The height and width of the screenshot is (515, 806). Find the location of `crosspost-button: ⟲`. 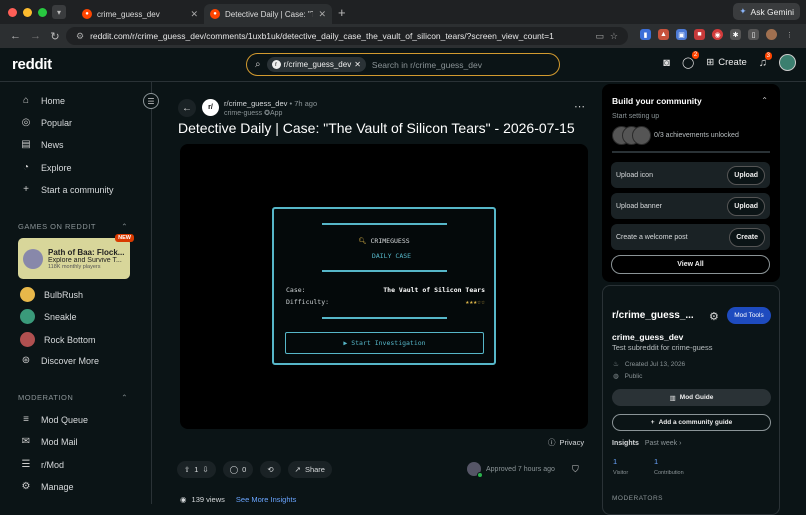

crosspost-button: ⟲ is located at coordinates (270, 469).